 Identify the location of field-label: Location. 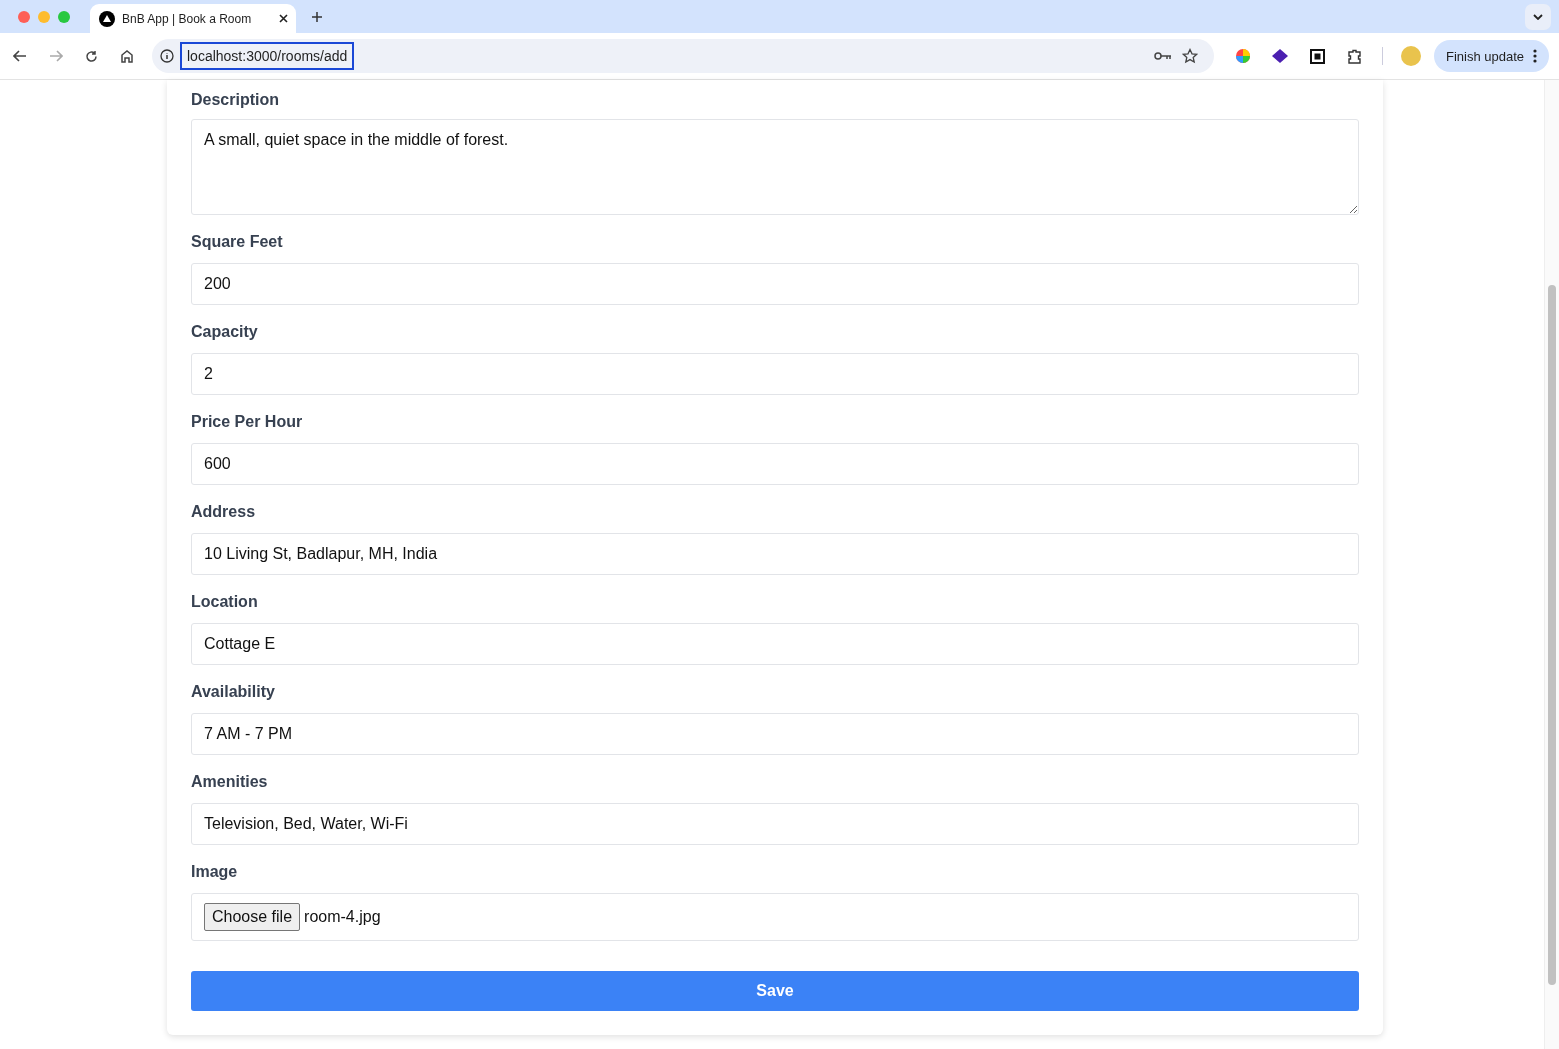
(224, 602).